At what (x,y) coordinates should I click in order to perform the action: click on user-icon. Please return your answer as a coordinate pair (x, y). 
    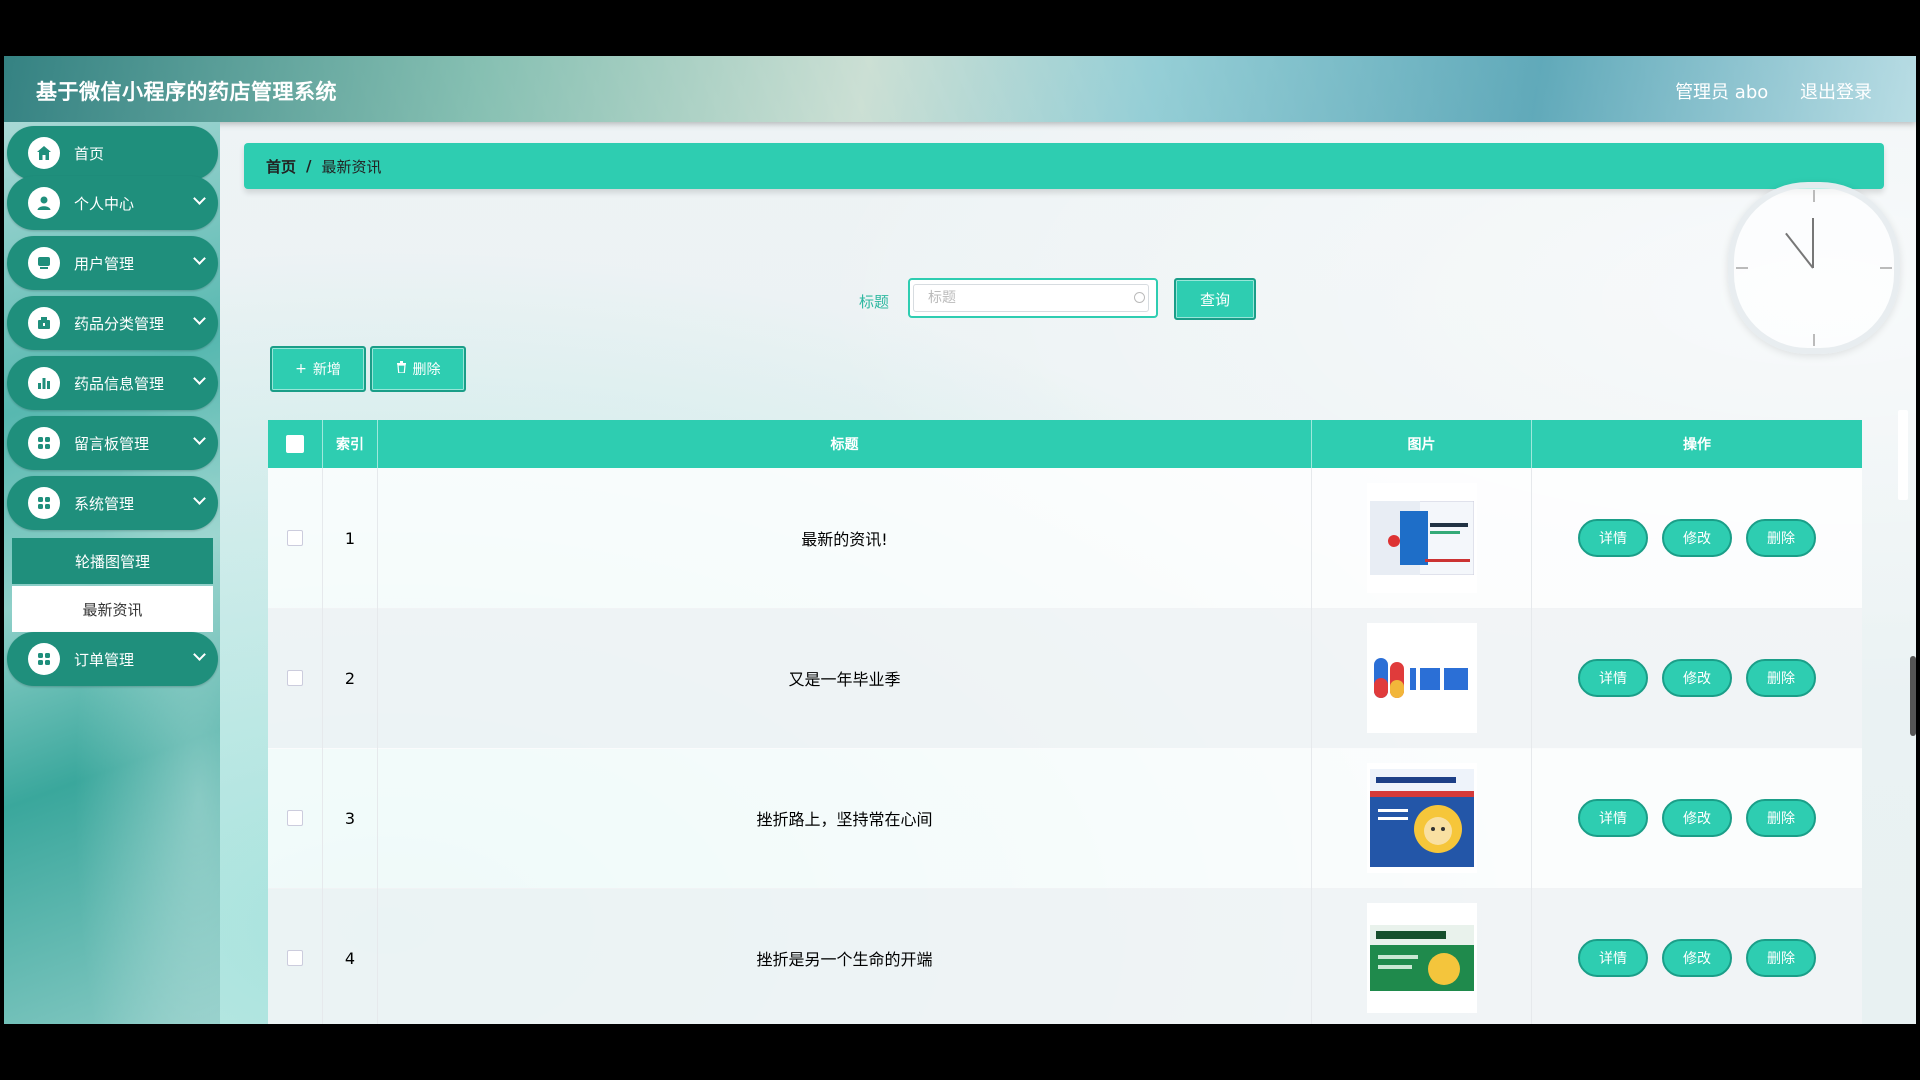
    Looking at the image, I should click on (44, 203).